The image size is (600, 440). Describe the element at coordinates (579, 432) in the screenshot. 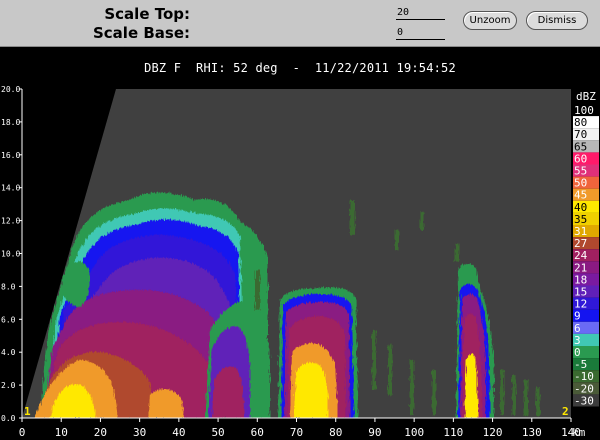

I see `x-unit-label: km` at that location.